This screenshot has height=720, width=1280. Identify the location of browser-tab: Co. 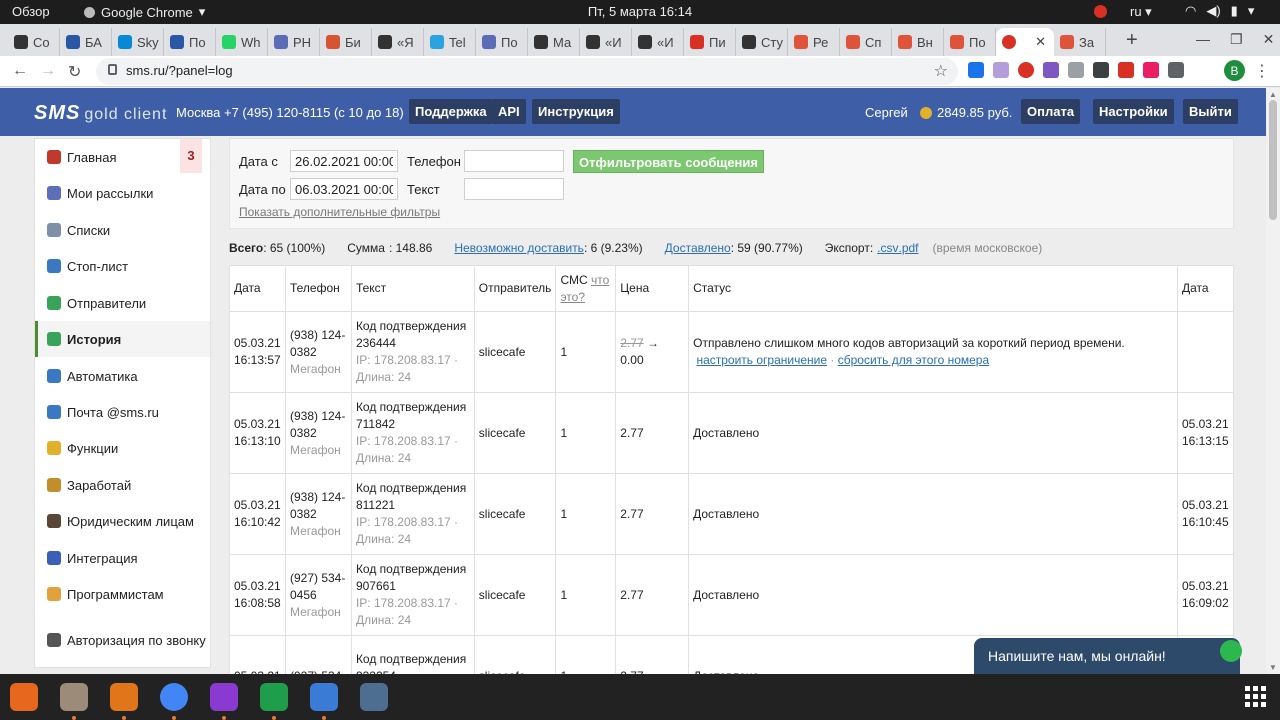
(34, 42).